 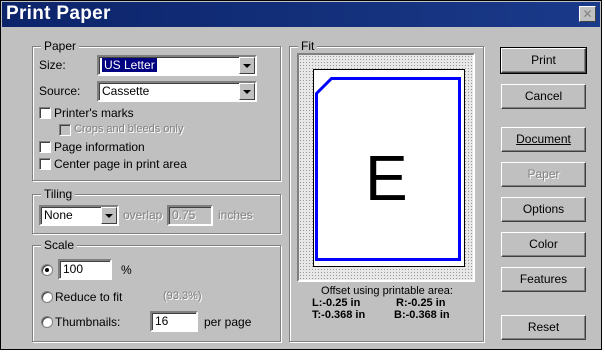 I want to click on printers-marks-label: Printer's marks, so click(x=94, y=113).